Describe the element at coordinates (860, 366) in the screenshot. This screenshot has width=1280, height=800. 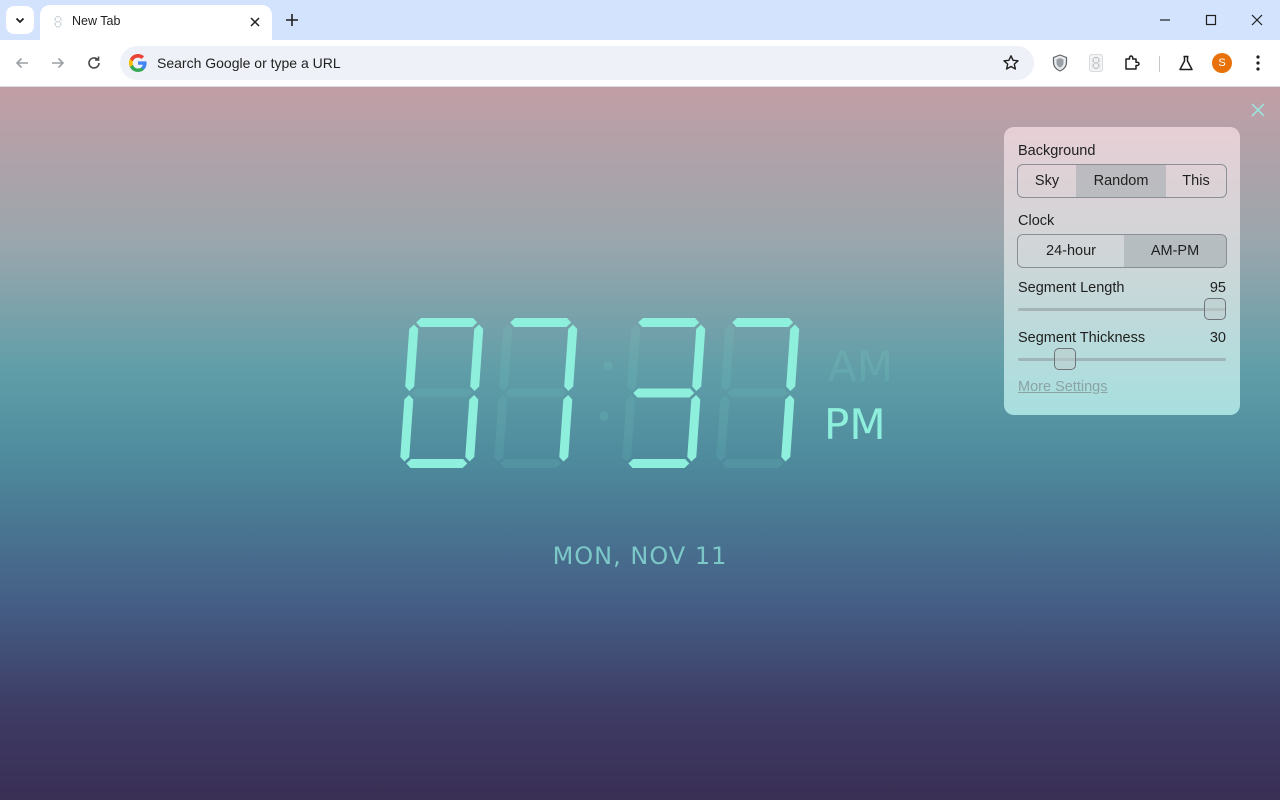
I see `am-indicator: AM` at that location.